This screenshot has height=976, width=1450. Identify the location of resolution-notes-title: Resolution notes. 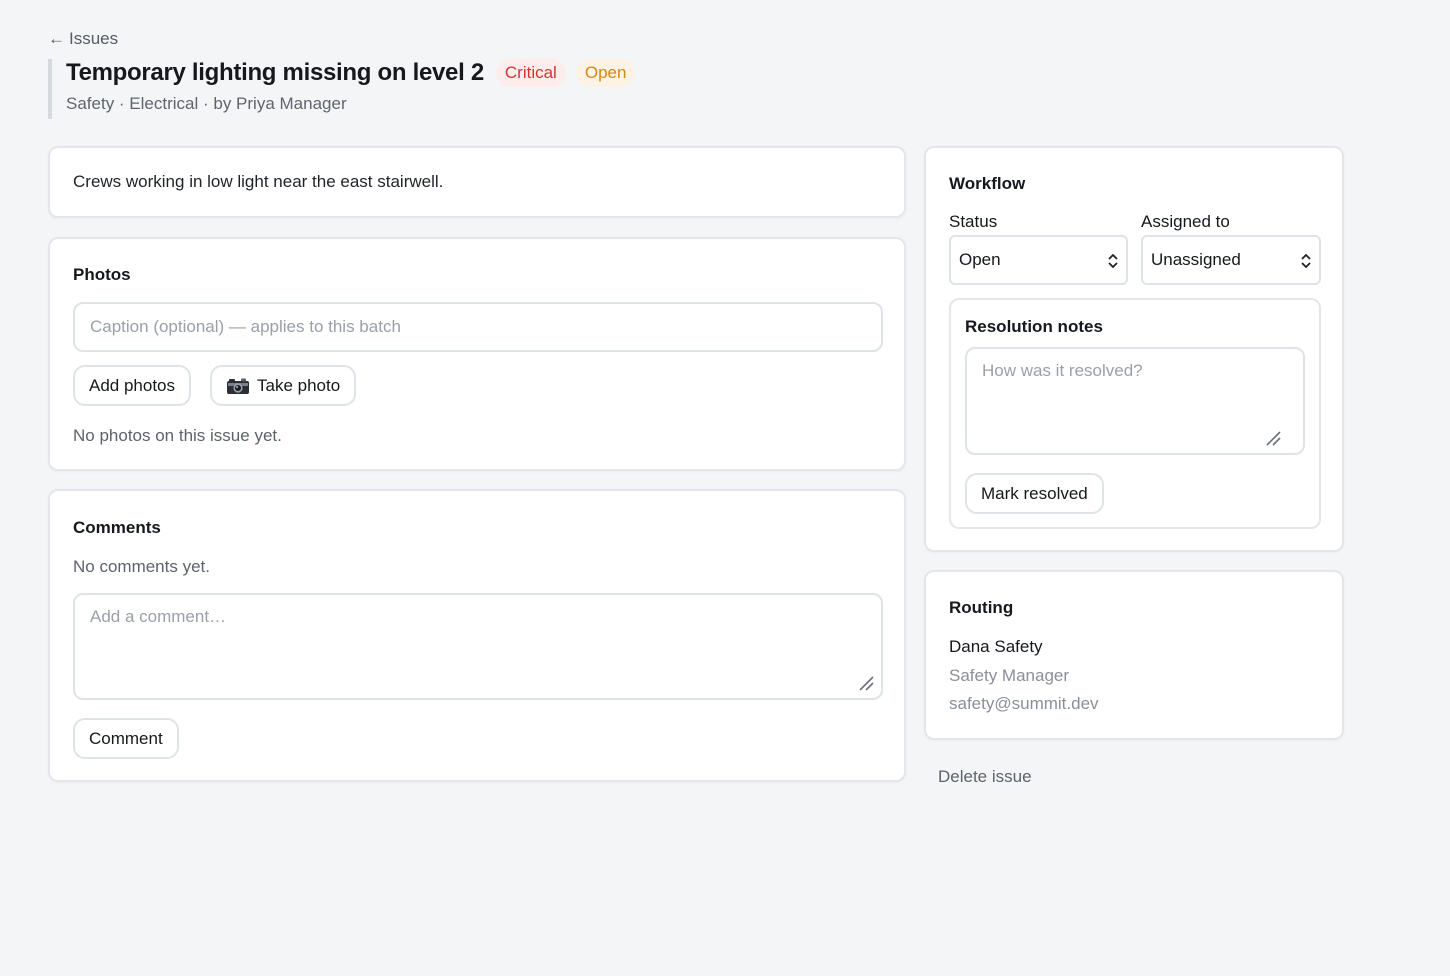
(1034, 326).